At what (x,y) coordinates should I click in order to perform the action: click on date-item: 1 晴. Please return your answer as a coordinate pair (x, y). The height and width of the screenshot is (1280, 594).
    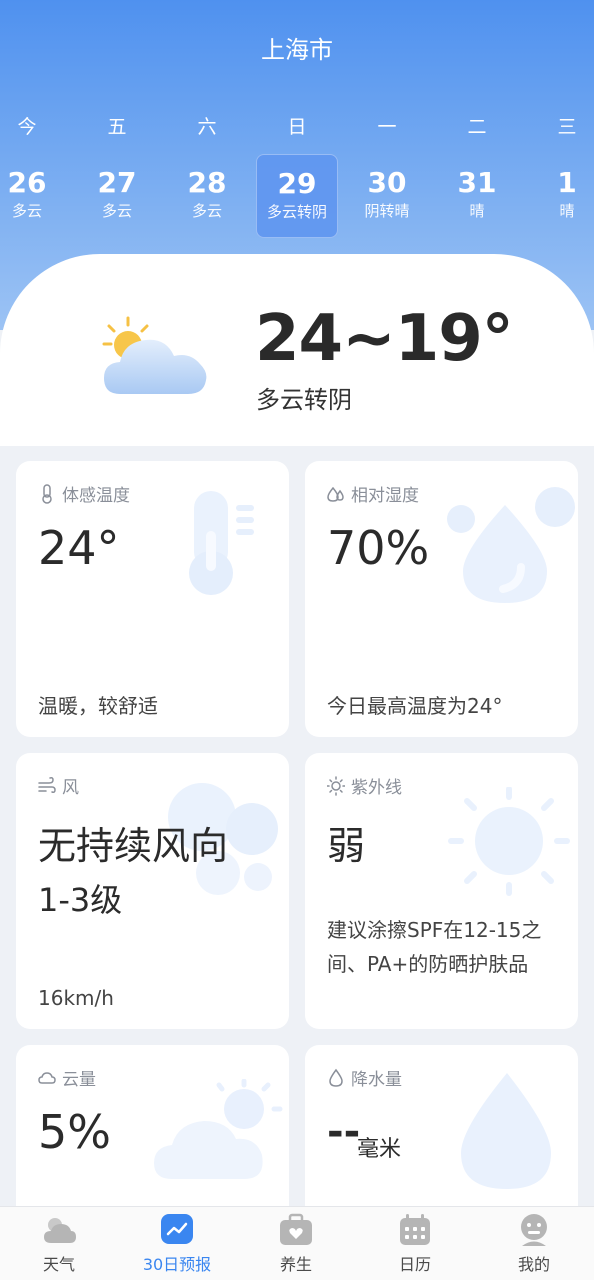
    Looking at the image, I should click on (560, 196).